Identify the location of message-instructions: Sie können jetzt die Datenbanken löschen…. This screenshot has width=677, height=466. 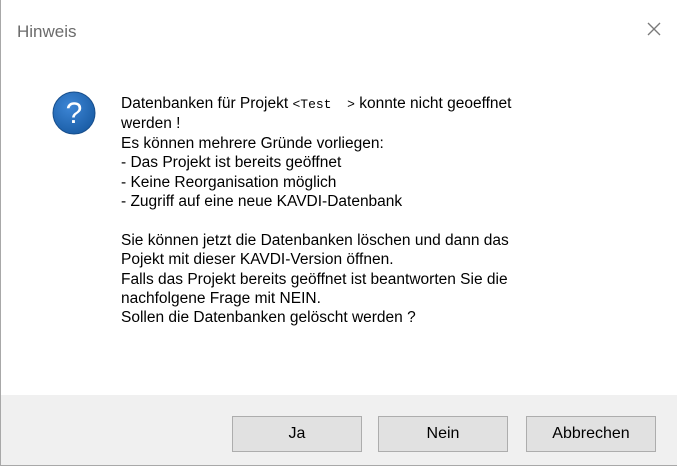
(315, 279).